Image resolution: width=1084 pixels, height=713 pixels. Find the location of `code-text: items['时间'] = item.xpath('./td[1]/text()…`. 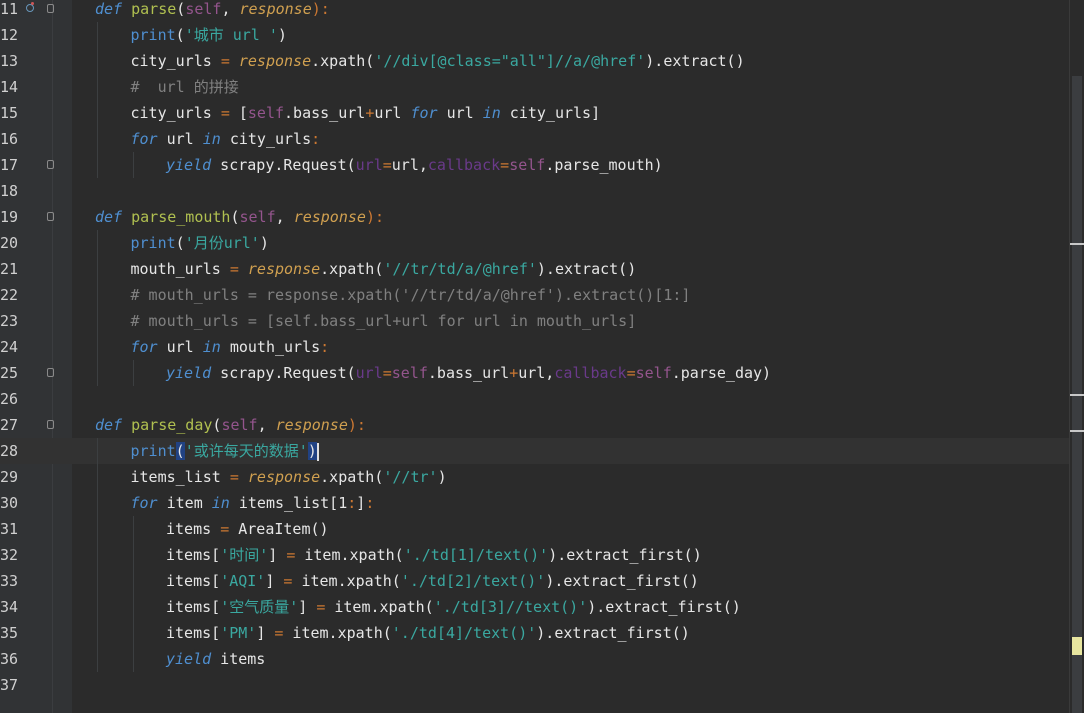

code-text: items['时间'] = item.xpath('./td[1]/text()… is located at coordinates (434, 555).